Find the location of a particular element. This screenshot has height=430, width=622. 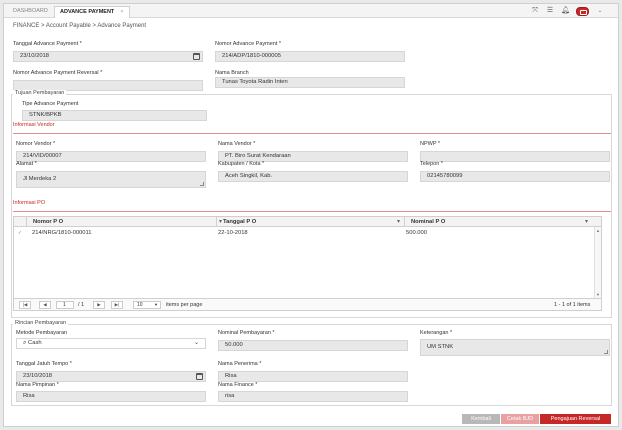

vendor-divider is located at coordinates (312, 133).